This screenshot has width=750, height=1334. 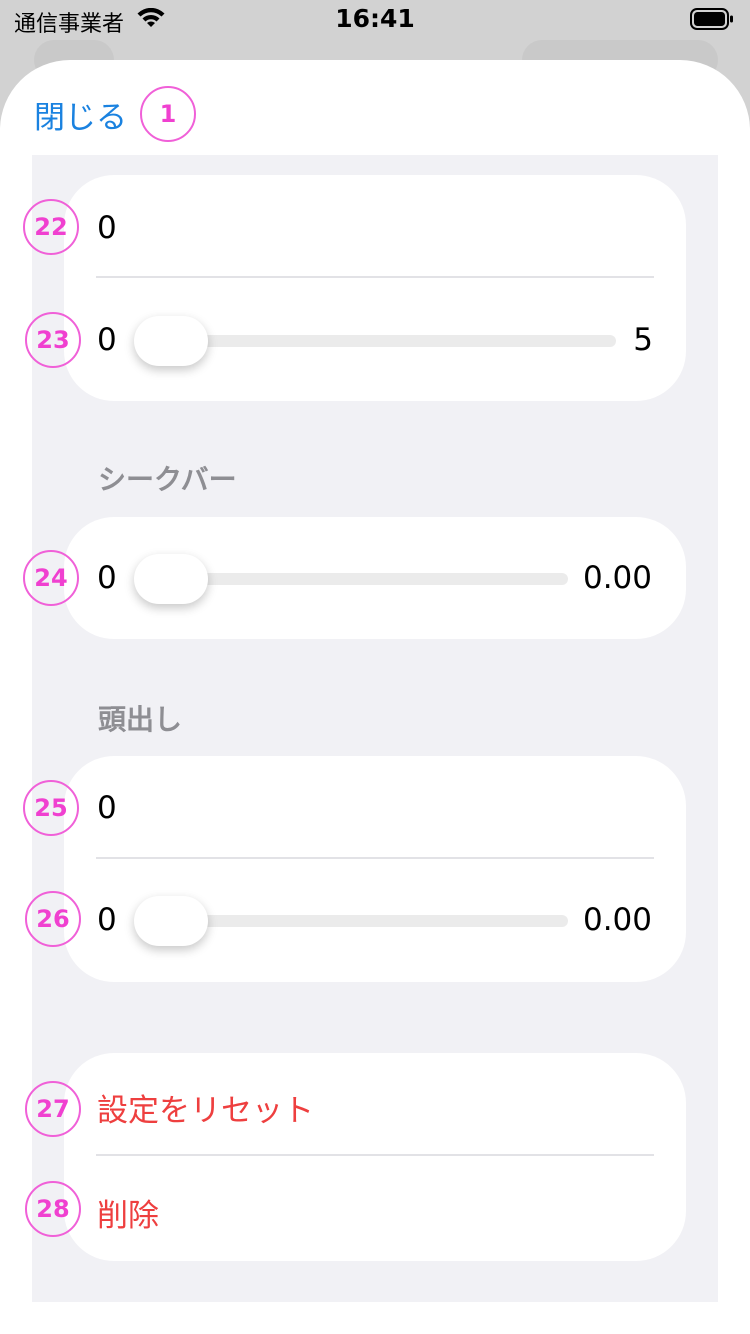 What do you see at coordinates (711, 19) in the screenshot?
I see `battery-icon` at bounding box center [711, 19].